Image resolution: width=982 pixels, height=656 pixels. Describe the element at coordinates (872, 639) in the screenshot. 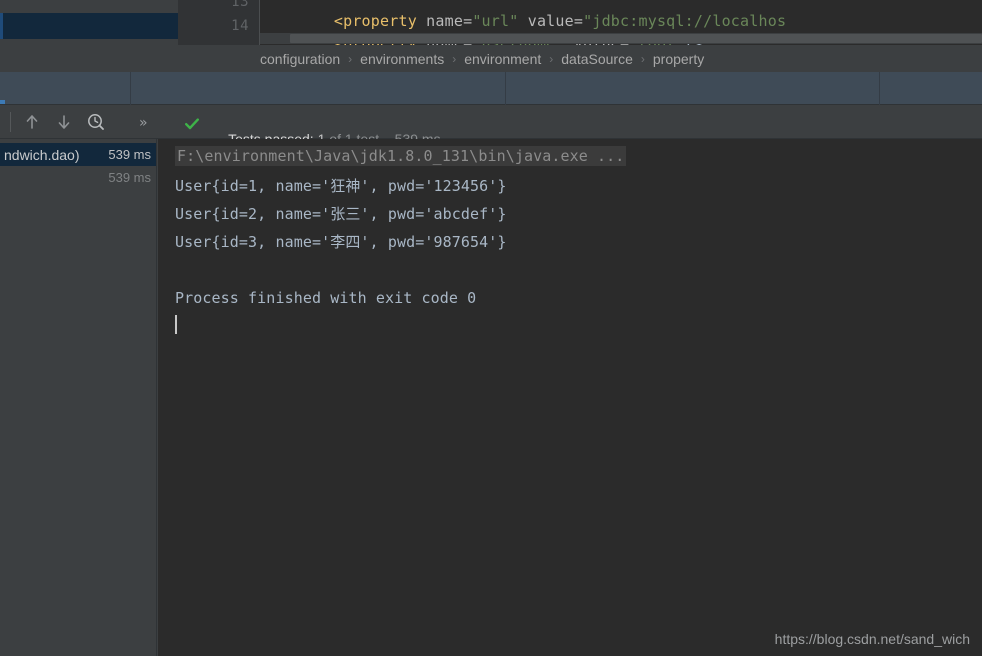

I see `watermark-url: https://blog.csdn.net/sand_wich` at that location.